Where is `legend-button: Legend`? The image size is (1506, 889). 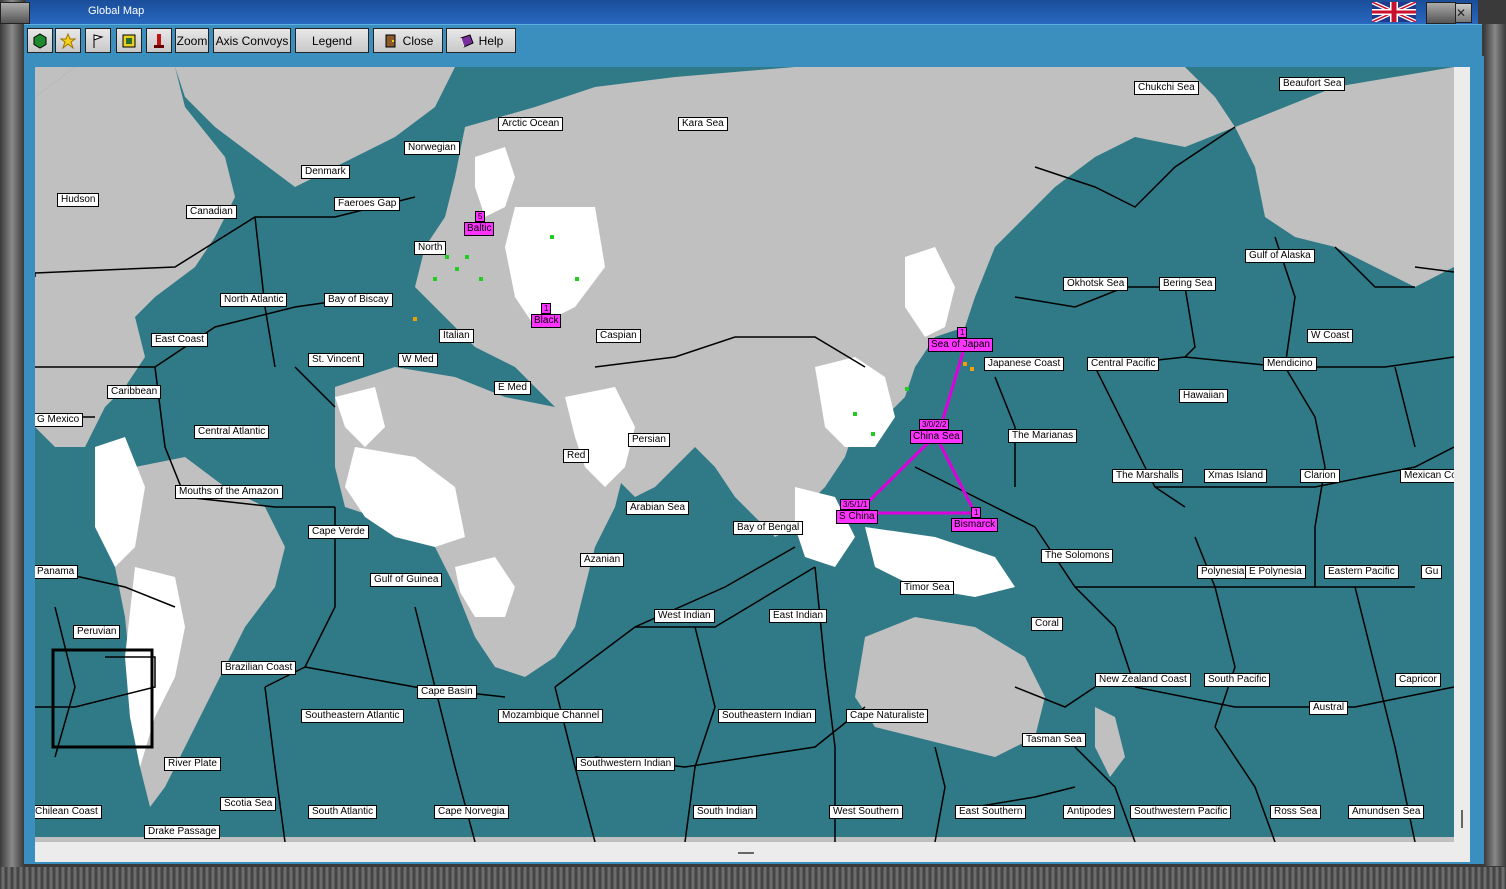 legend-button: Legend is located at coordinates (332, 40).